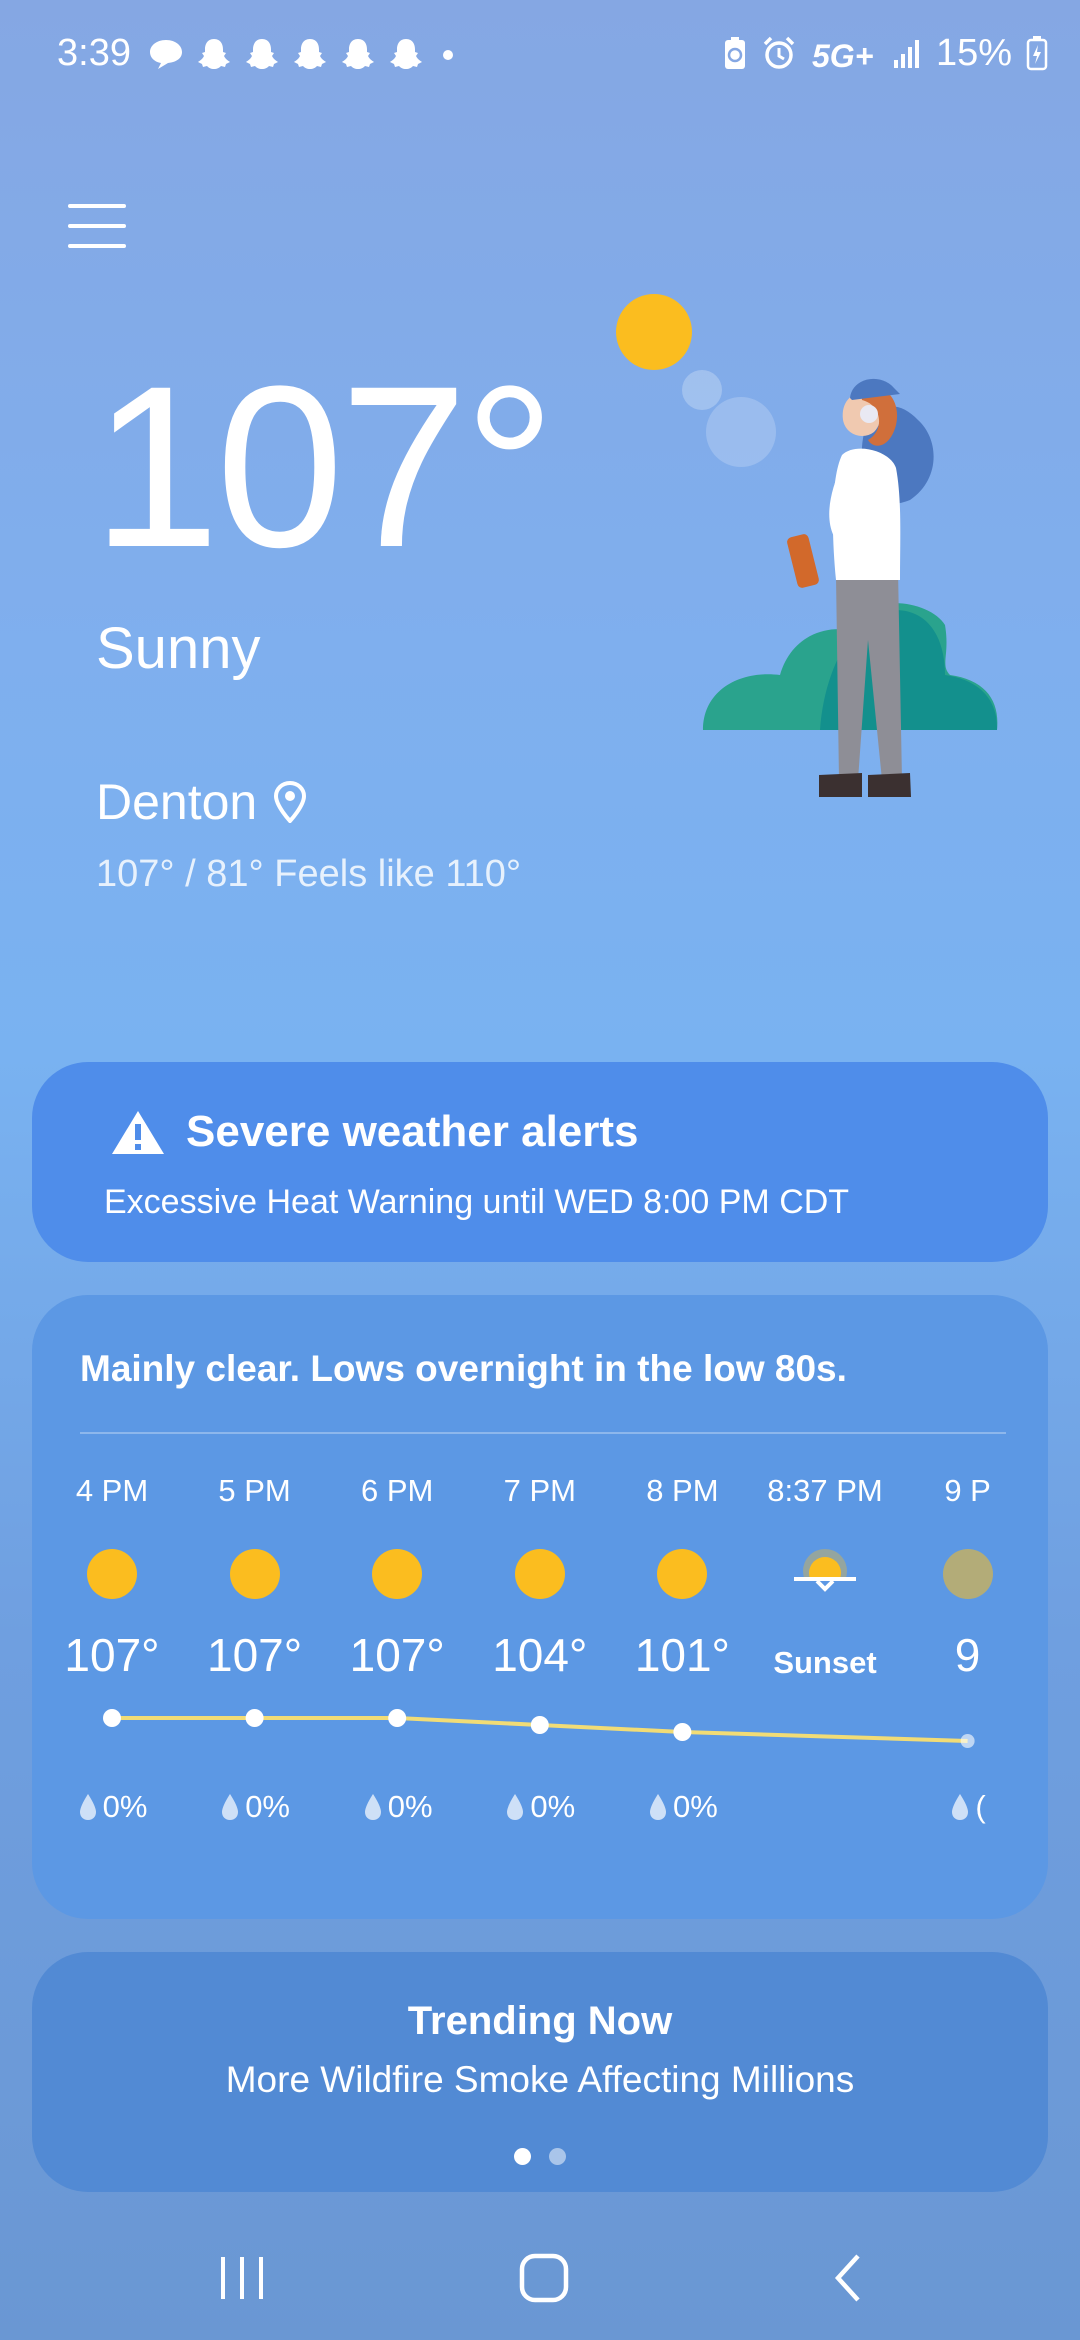 The height and width of the screenshot is (2340, 1080). I want to click on page-dot-active, so click(522, 2156).